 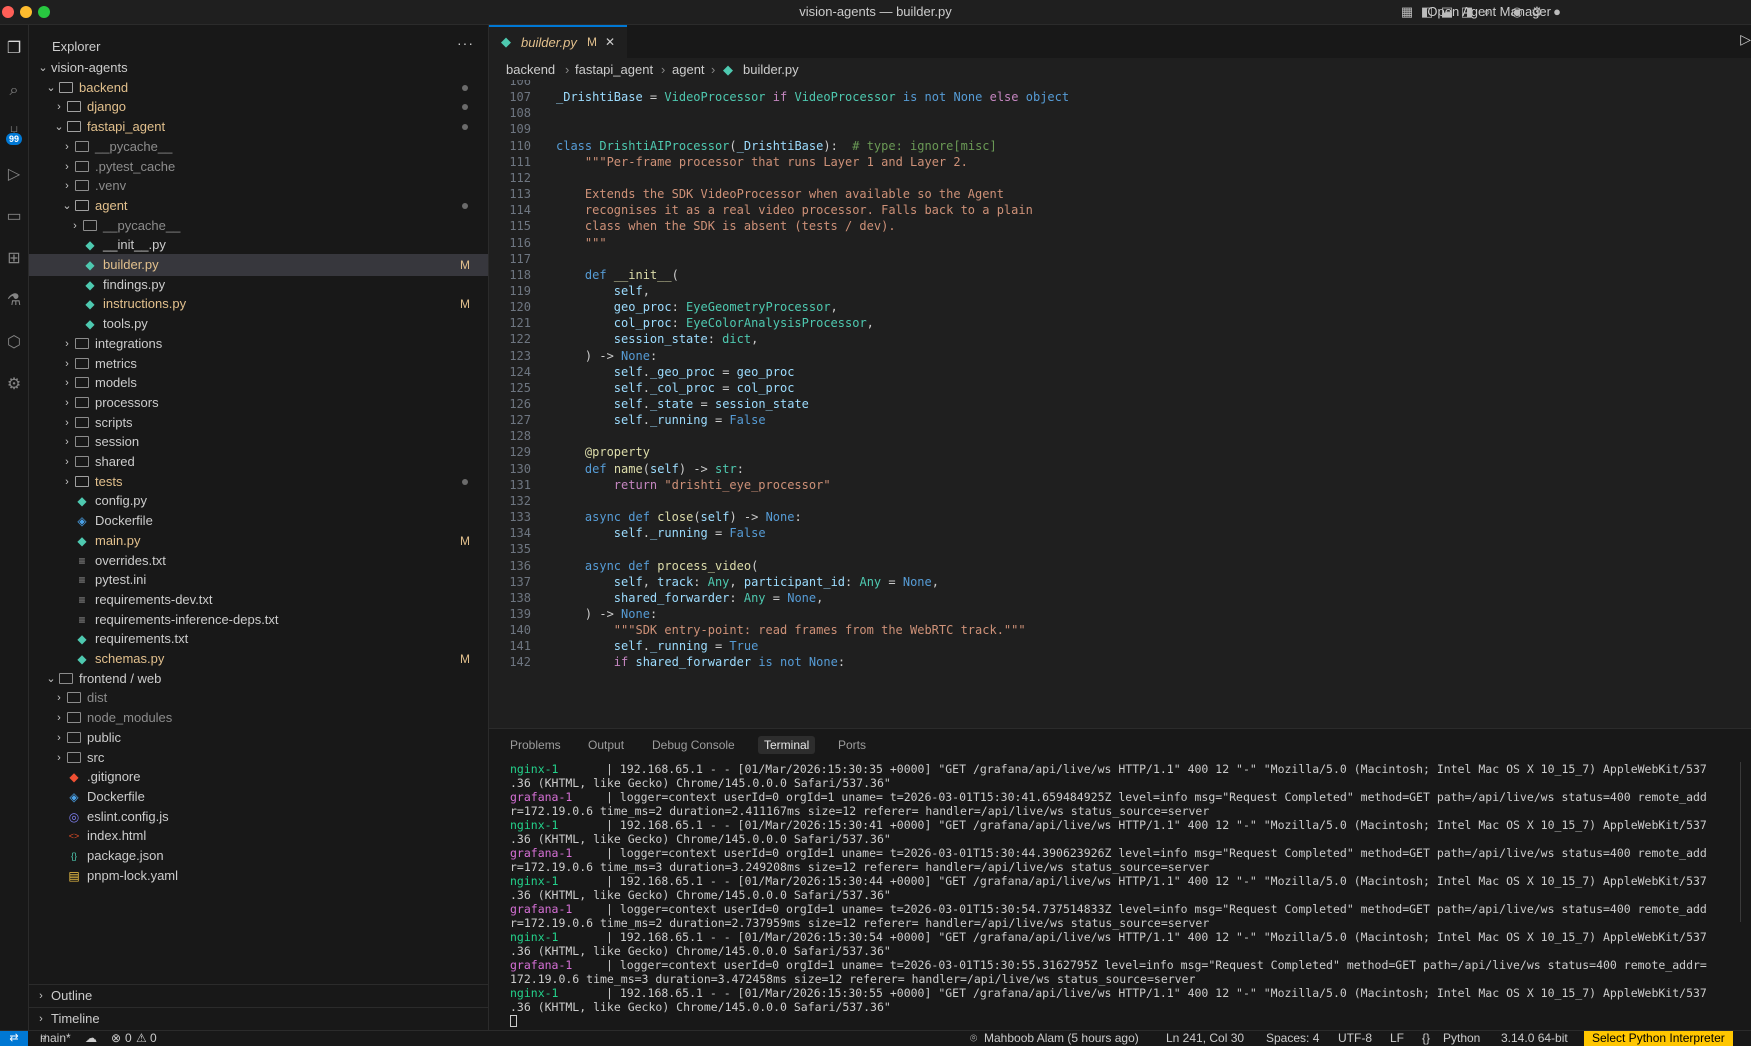 I want to click on terminal-scrollbar, so click(x=1744, y=842).